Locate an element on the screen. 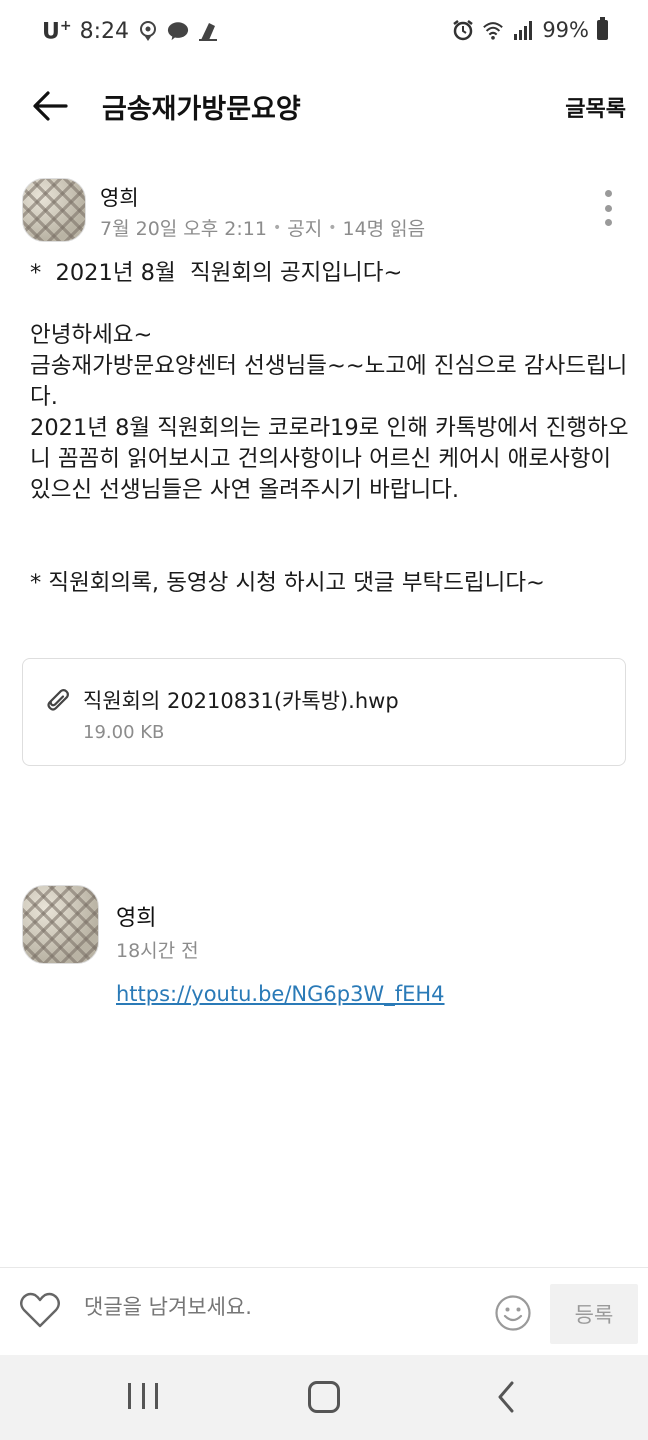 The height and width of the screenshot is (1440, 648). location-notification-icon is located at coordinates (148, 31).